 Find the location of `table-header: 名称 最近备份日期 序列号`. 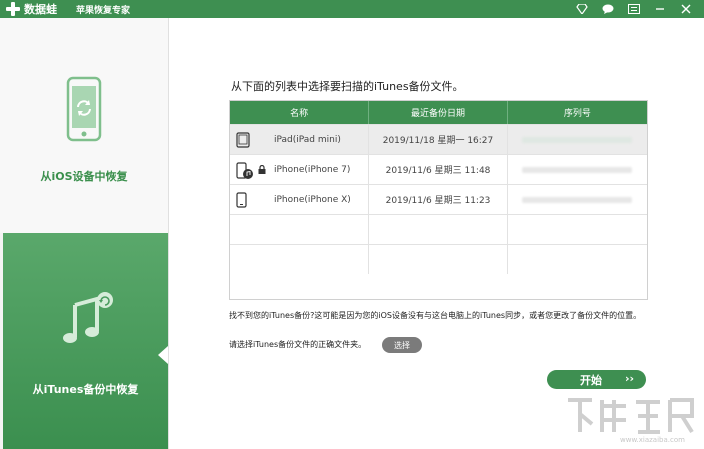

table-header: 名称 最近备份日期 序列号 is located at coordinates (438, 112).